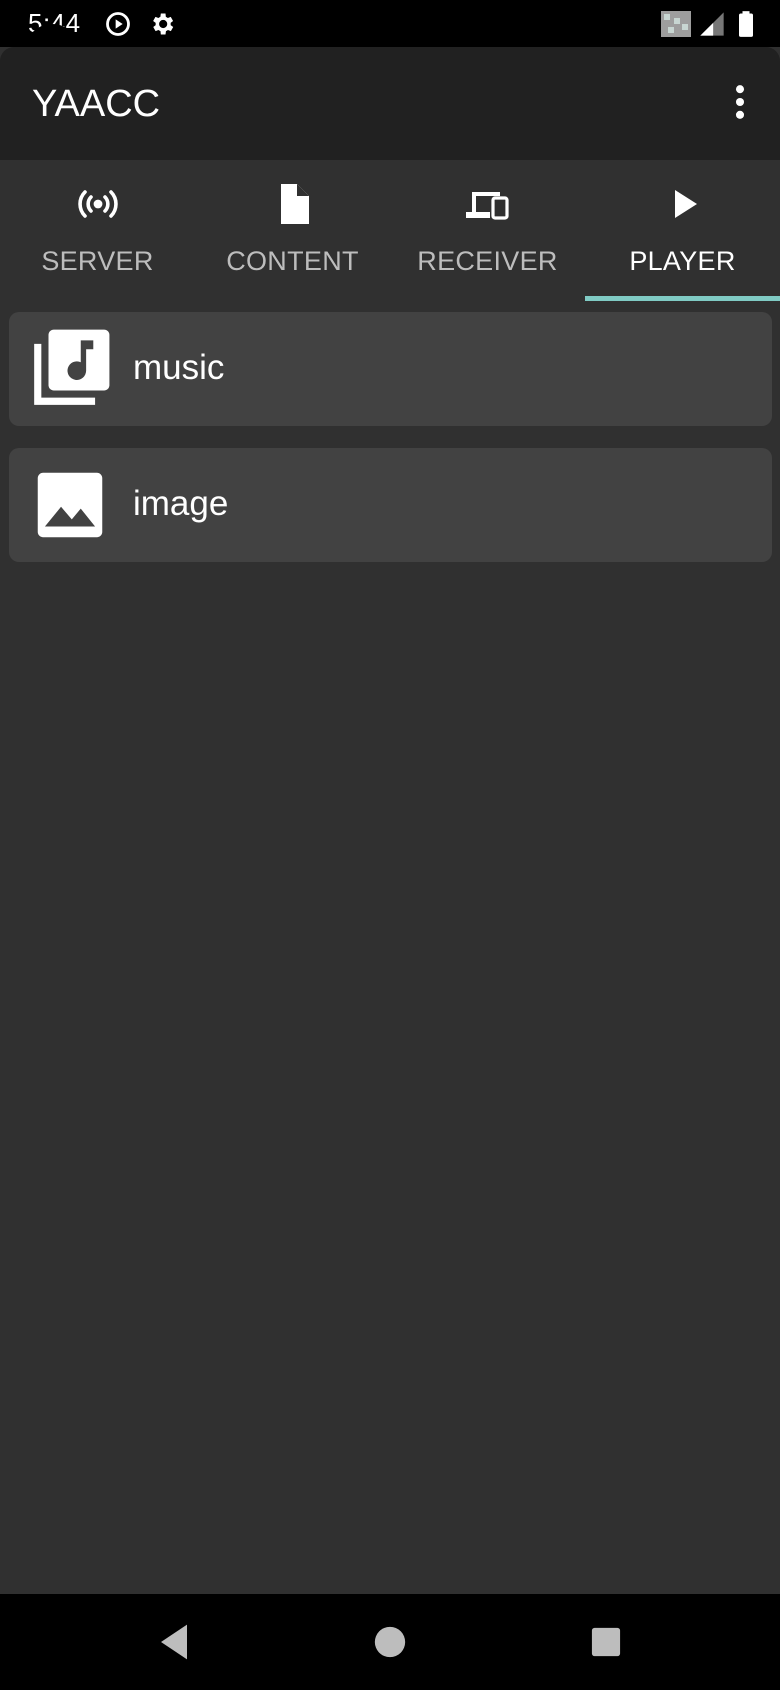 The image size is (780, 1690). I want to click on recents-icon, so click(606, 1642).